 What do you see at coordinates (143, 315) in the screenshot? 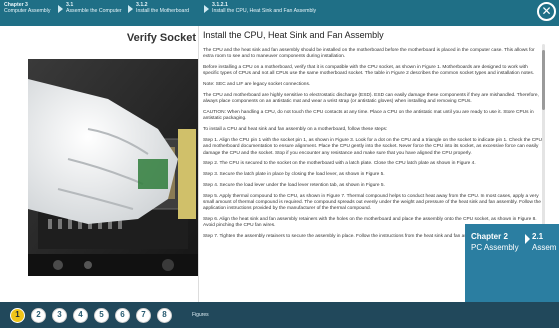
I see `figure-button-7: 7` at bounding box center [143, 315].